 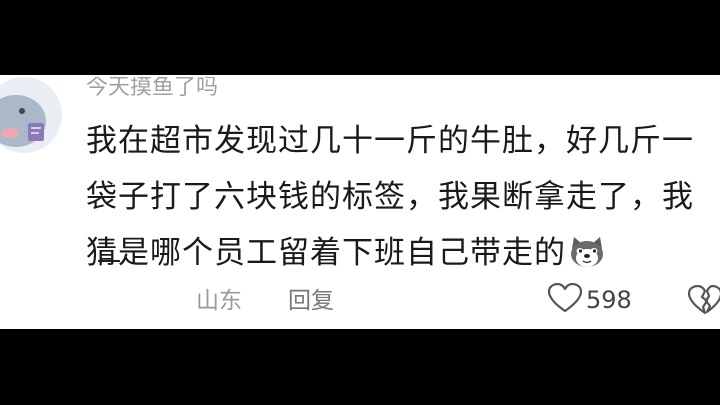 I want to click on comment-line: 袋子打了六块钱的标签，我果断拿走了，我, so click(x=390, y=197).